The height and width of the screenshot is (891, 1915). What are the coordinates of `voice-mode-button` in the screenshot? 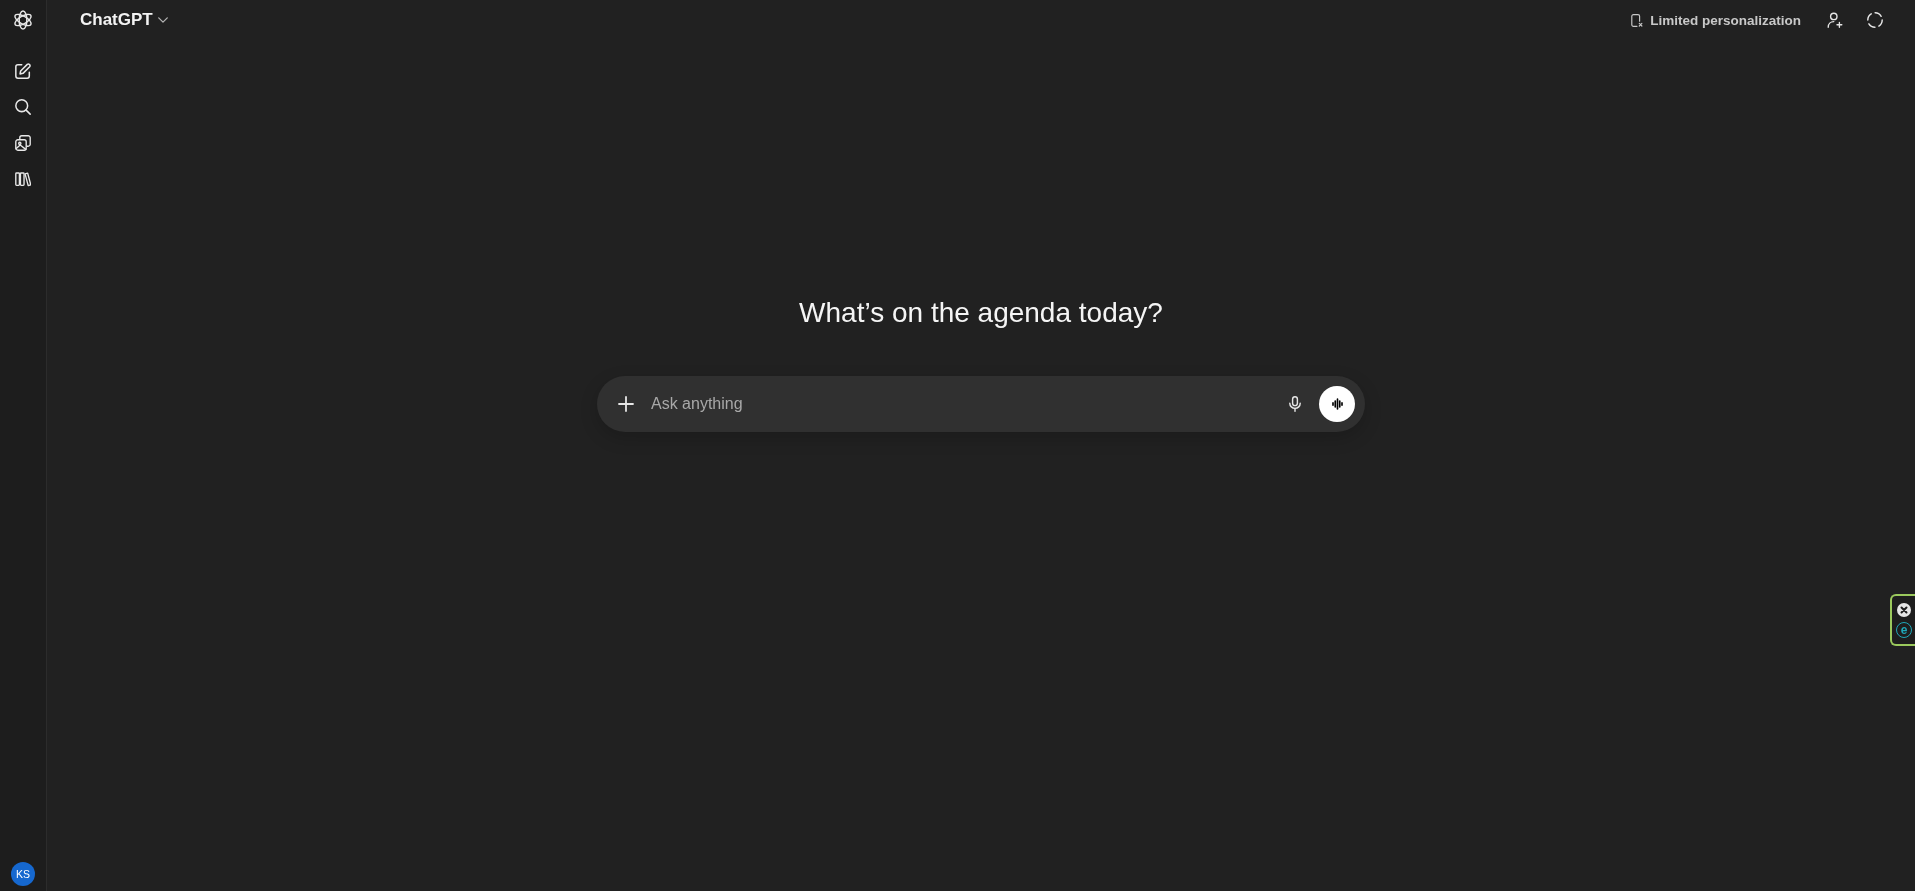 It's located at (1337, 404).